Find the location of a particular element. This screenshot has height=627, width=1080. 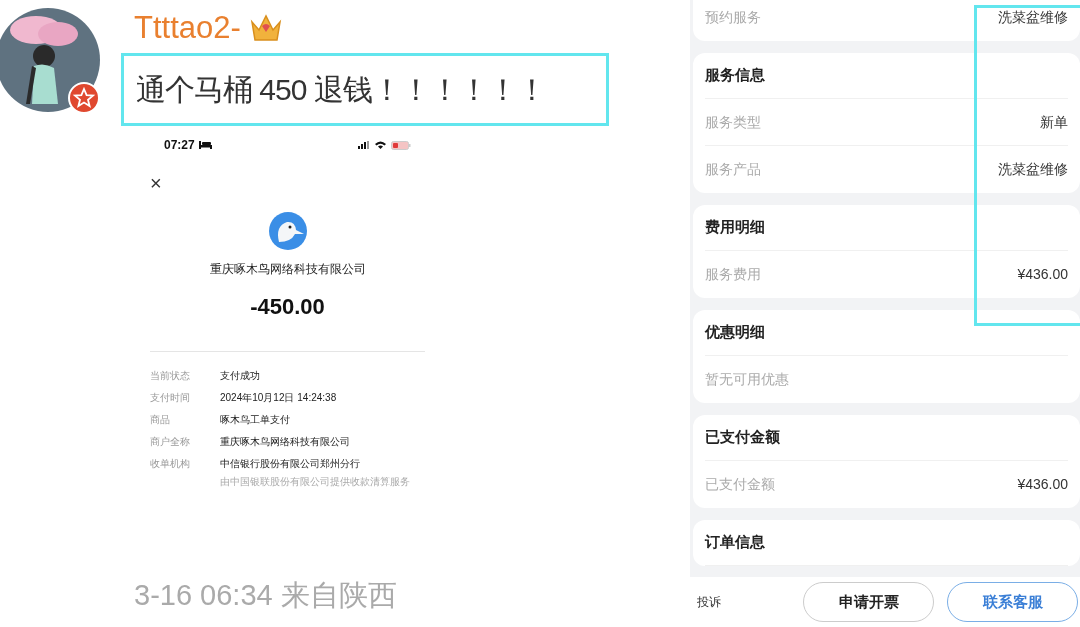

detail-value: 支付成功 is located at coordinates (240, 376).